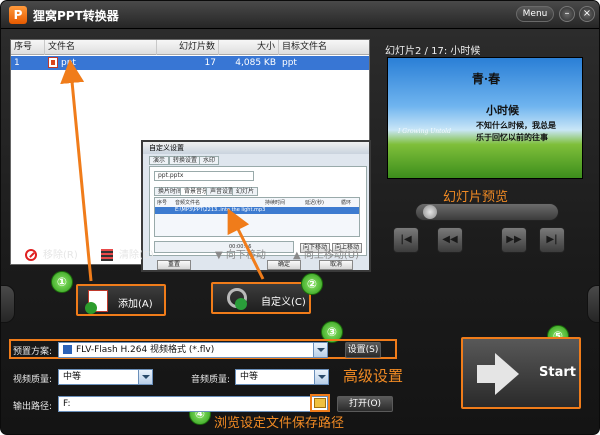  Describe the element at coordinates (209, 160) in the screenshot. I see `dialog-tab-watermark: 水印` at that location.